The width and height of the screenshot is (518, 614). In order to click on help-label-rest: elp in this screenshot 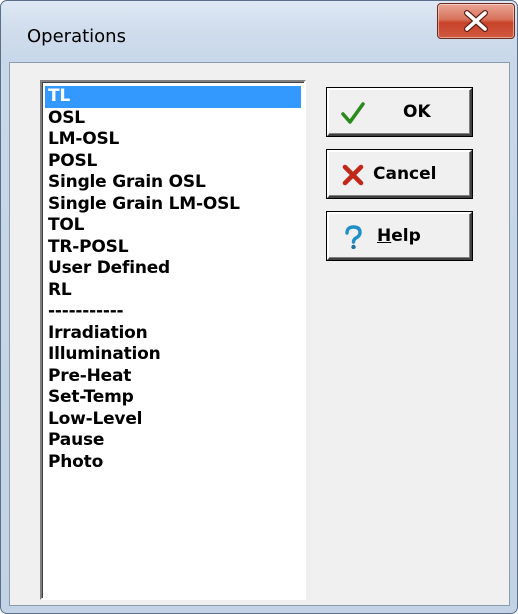, I will do `click(406, 236)`.